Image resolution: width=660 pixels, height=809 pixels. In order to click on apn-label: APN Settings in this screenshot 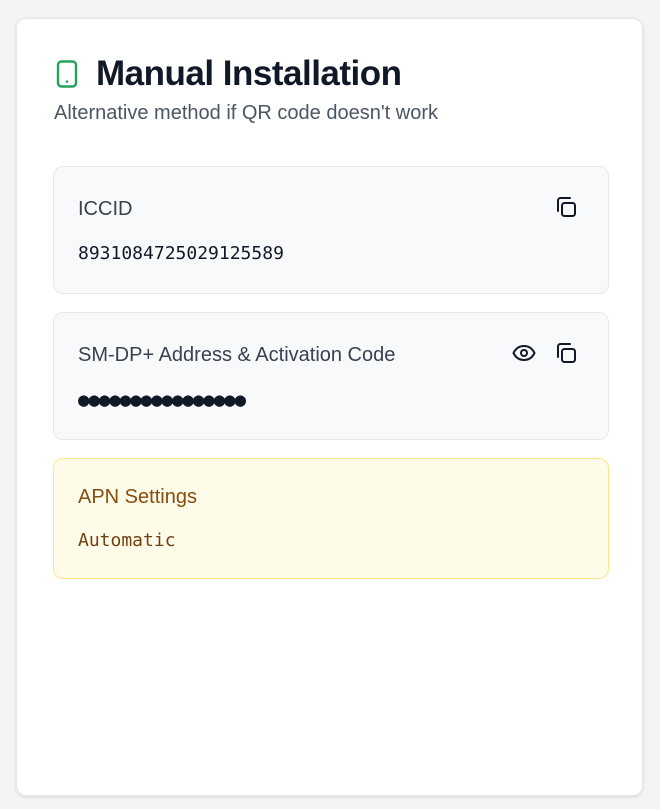, I will do `click(137, 497)`.